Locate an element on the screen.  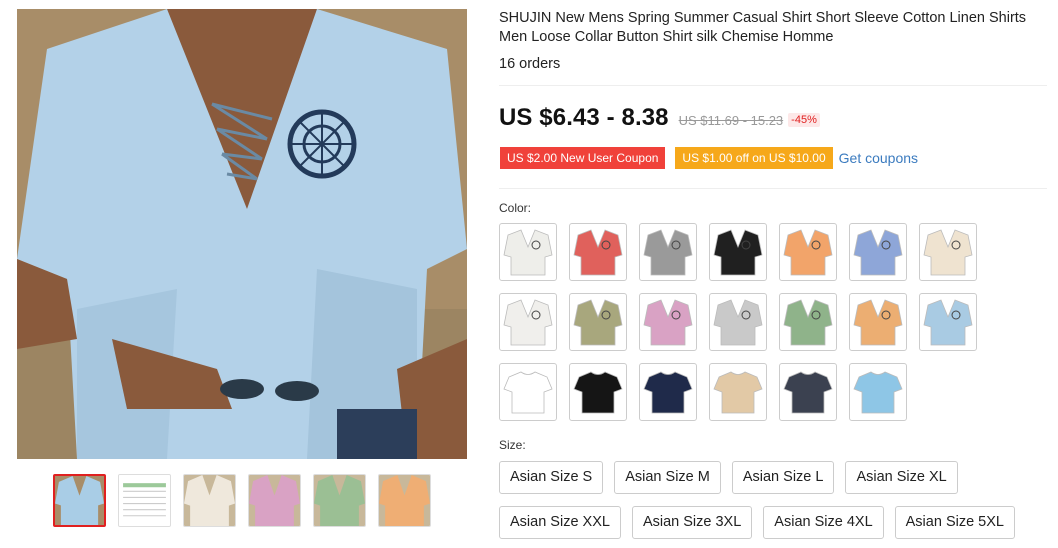
discount-badge: -45% is located at coordinates (804, 120).